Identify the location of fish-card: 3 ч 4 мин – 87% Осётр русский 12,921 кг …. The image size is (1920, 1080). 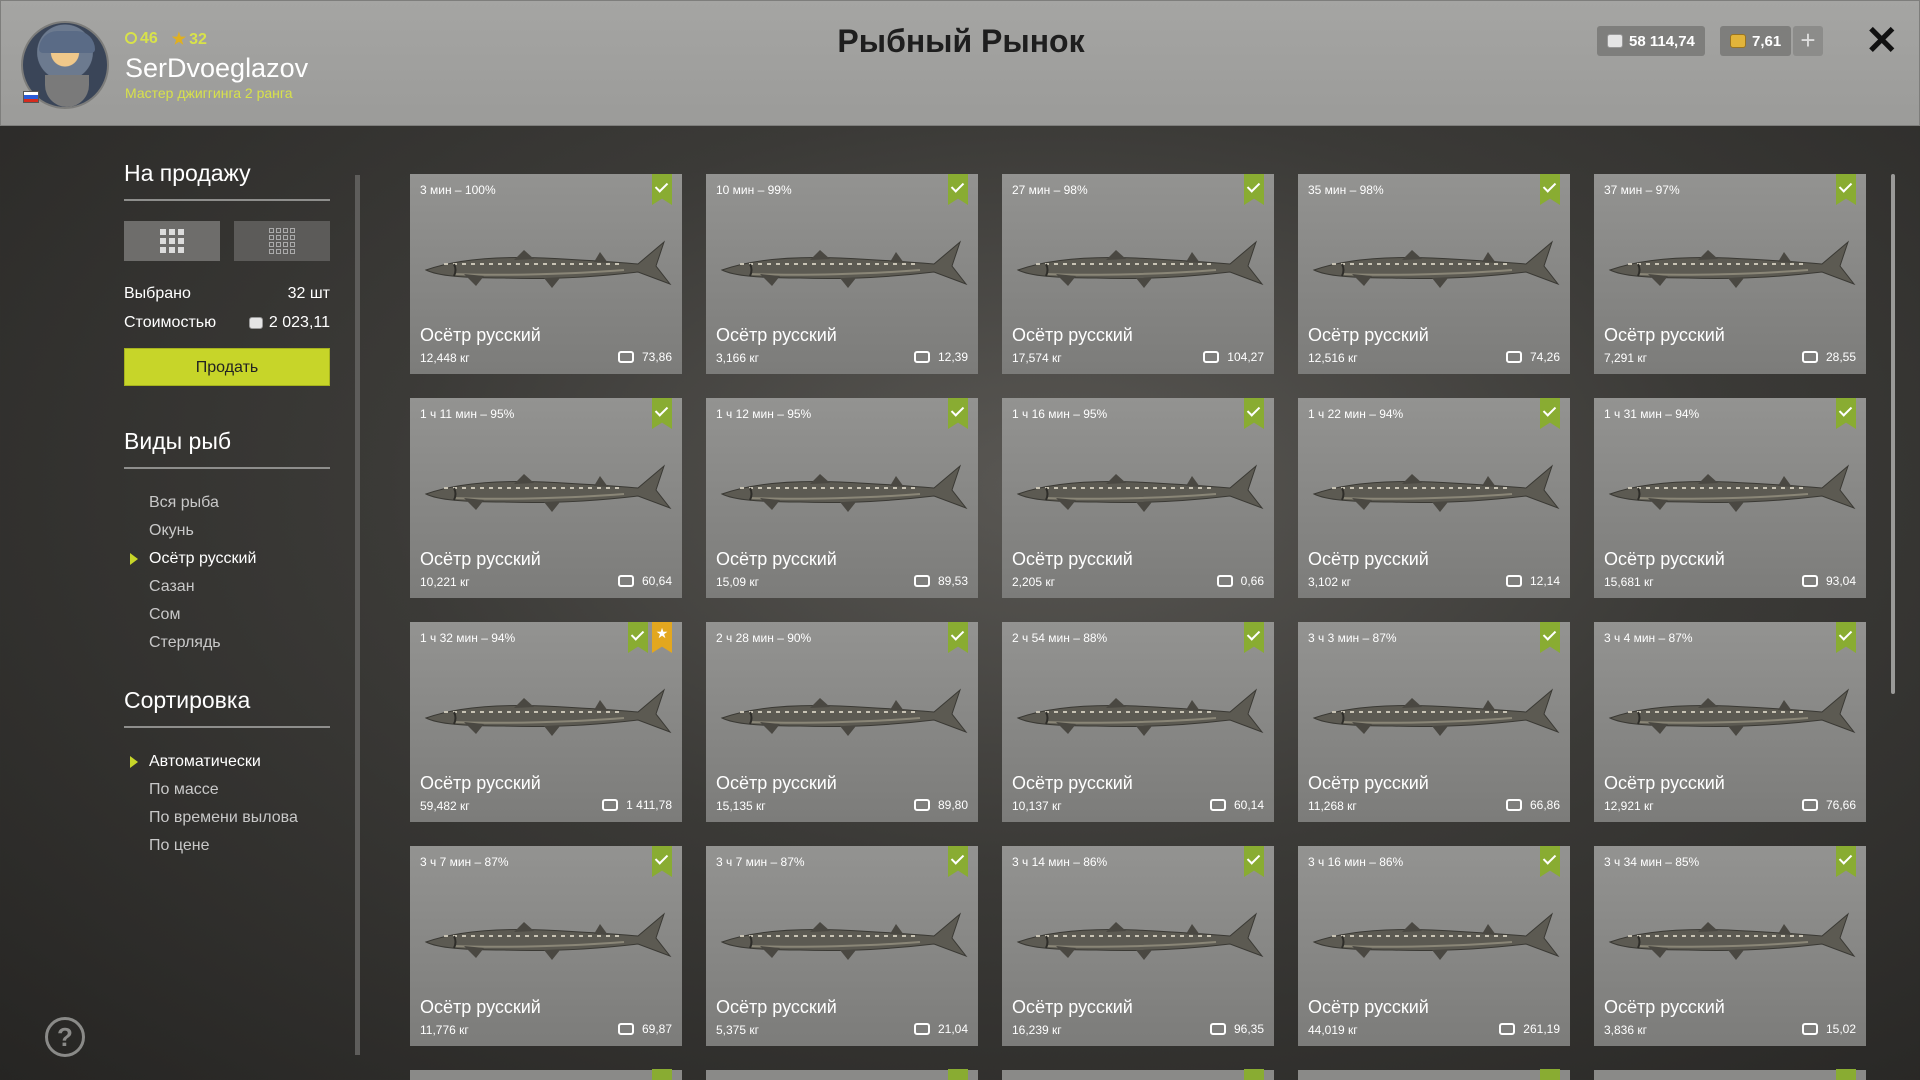
(1730, 722).